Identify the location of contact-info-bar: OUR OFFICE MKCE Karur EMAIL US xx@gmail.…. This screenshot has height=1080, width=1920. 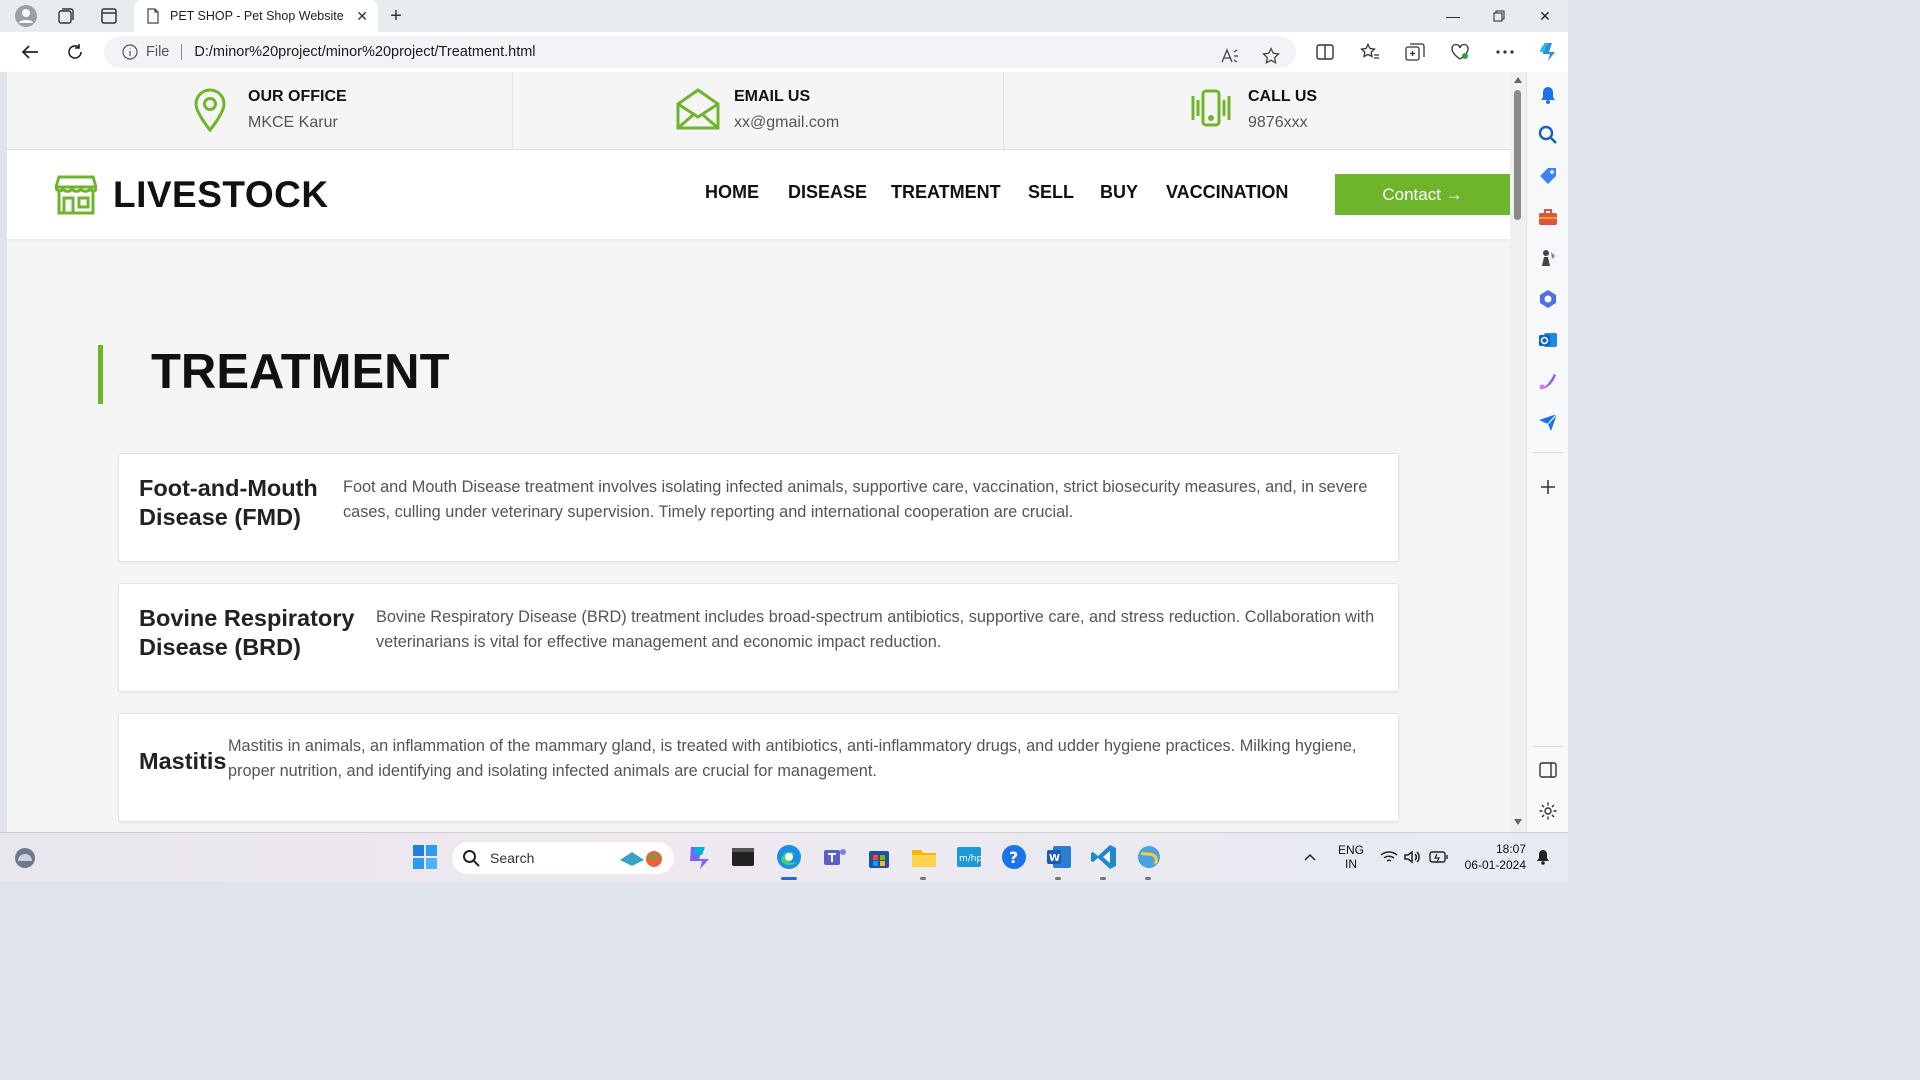
(758, 111).